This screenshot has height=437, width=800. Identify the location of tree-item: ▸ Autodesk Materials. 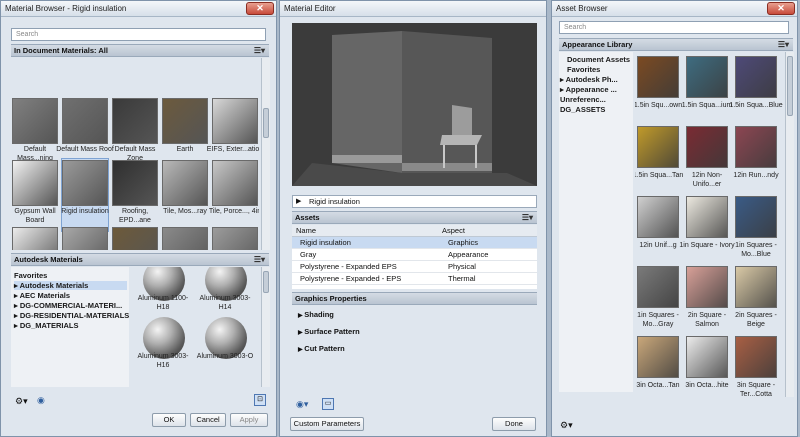
(70, 285).